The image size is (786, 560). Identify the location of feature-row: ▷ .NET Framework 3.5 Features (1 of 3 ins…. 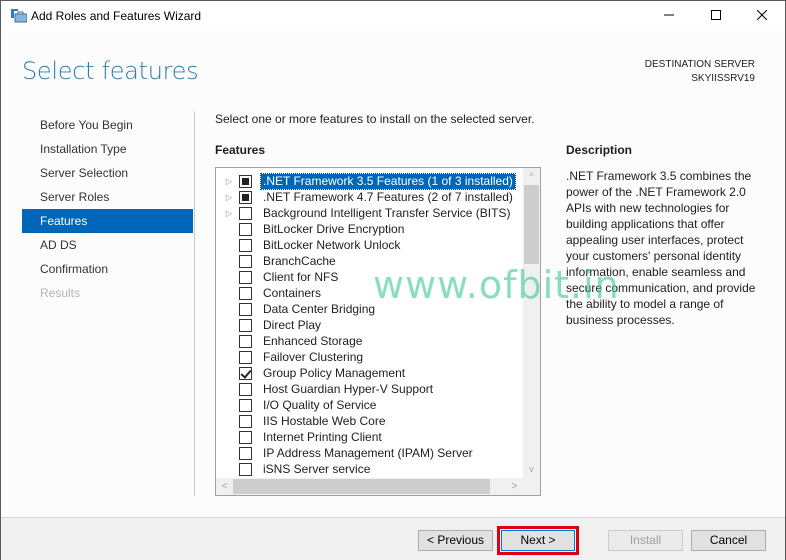
(368, 181).